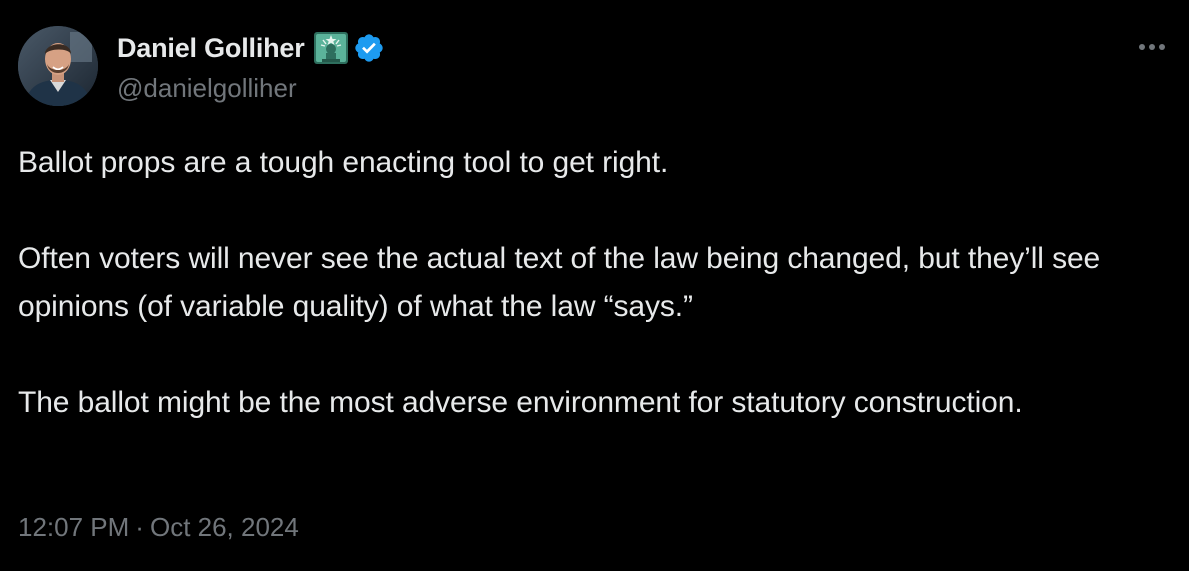 This screenshot has height=571, width=1189. I want to click on avatar-photo, so click(58, 66).